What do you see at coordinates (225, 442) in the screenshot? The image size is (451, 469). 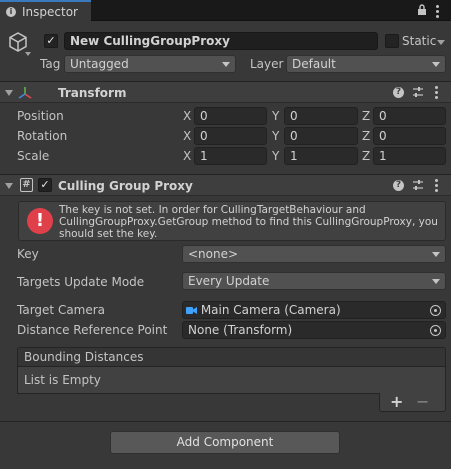 I see `add-component-button: Add Component` at bounding box center [225, 442].